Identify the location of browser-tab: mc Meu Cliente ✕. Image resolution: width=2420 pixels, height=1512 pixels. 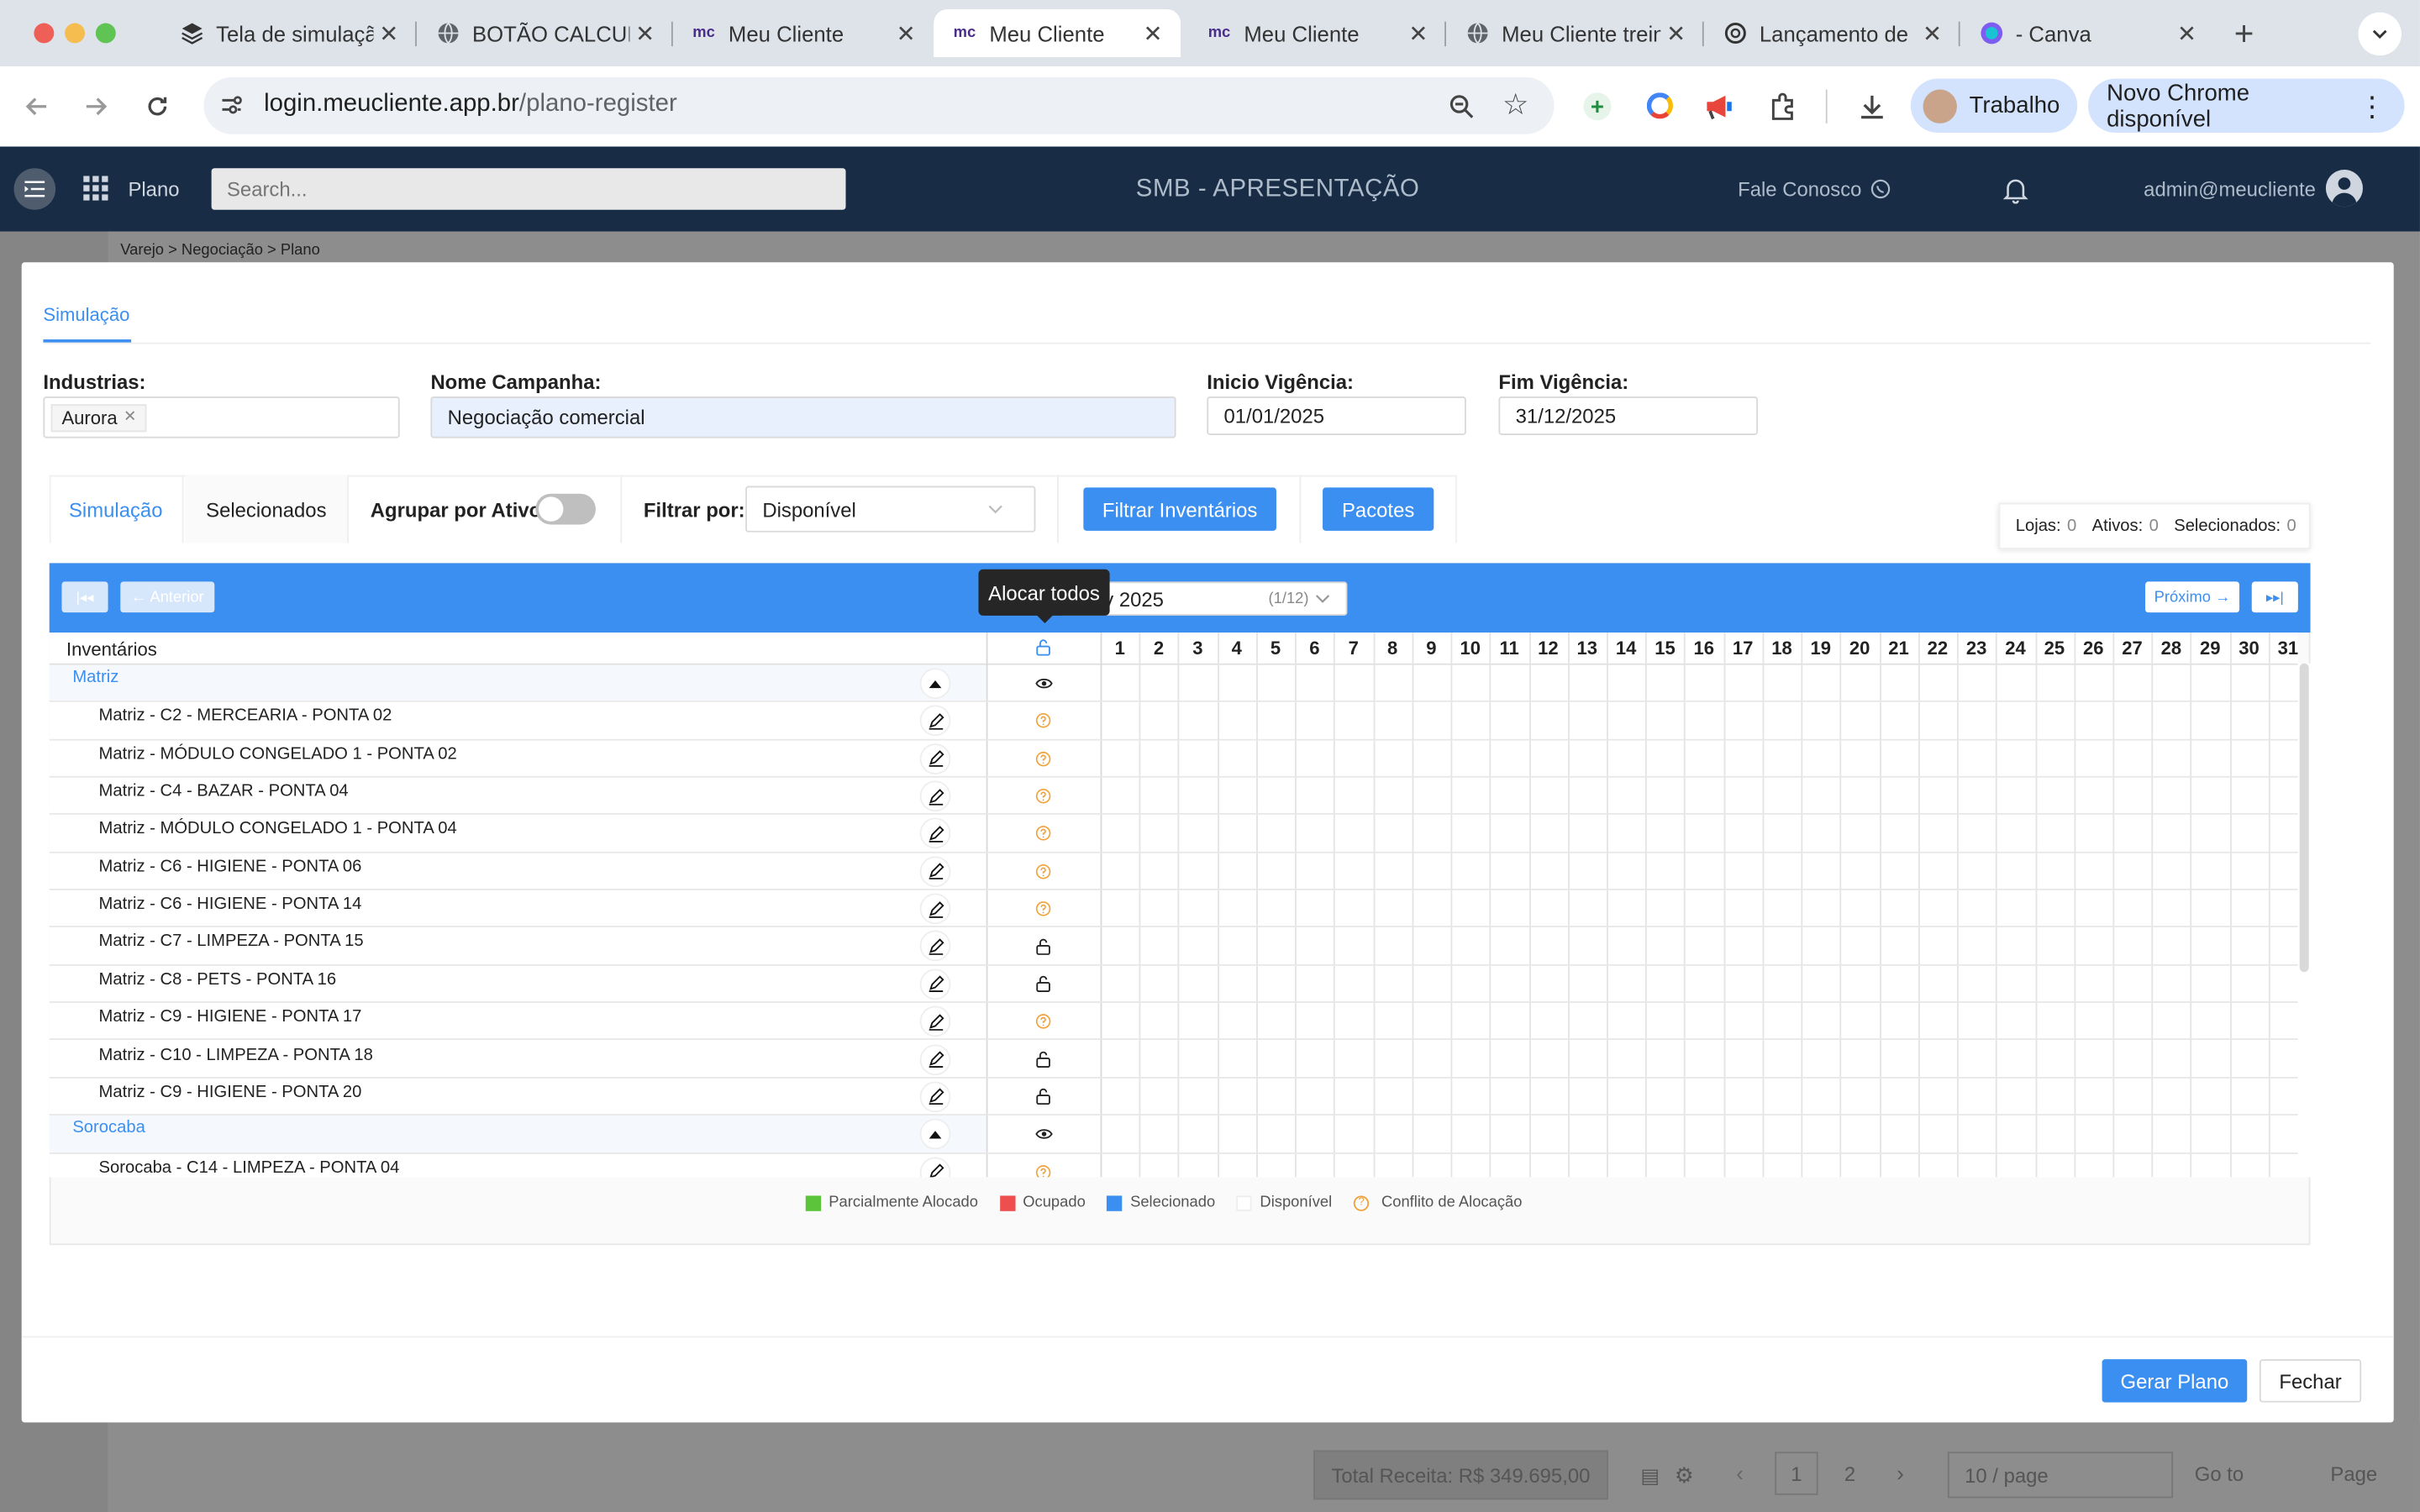
(1057, 33).